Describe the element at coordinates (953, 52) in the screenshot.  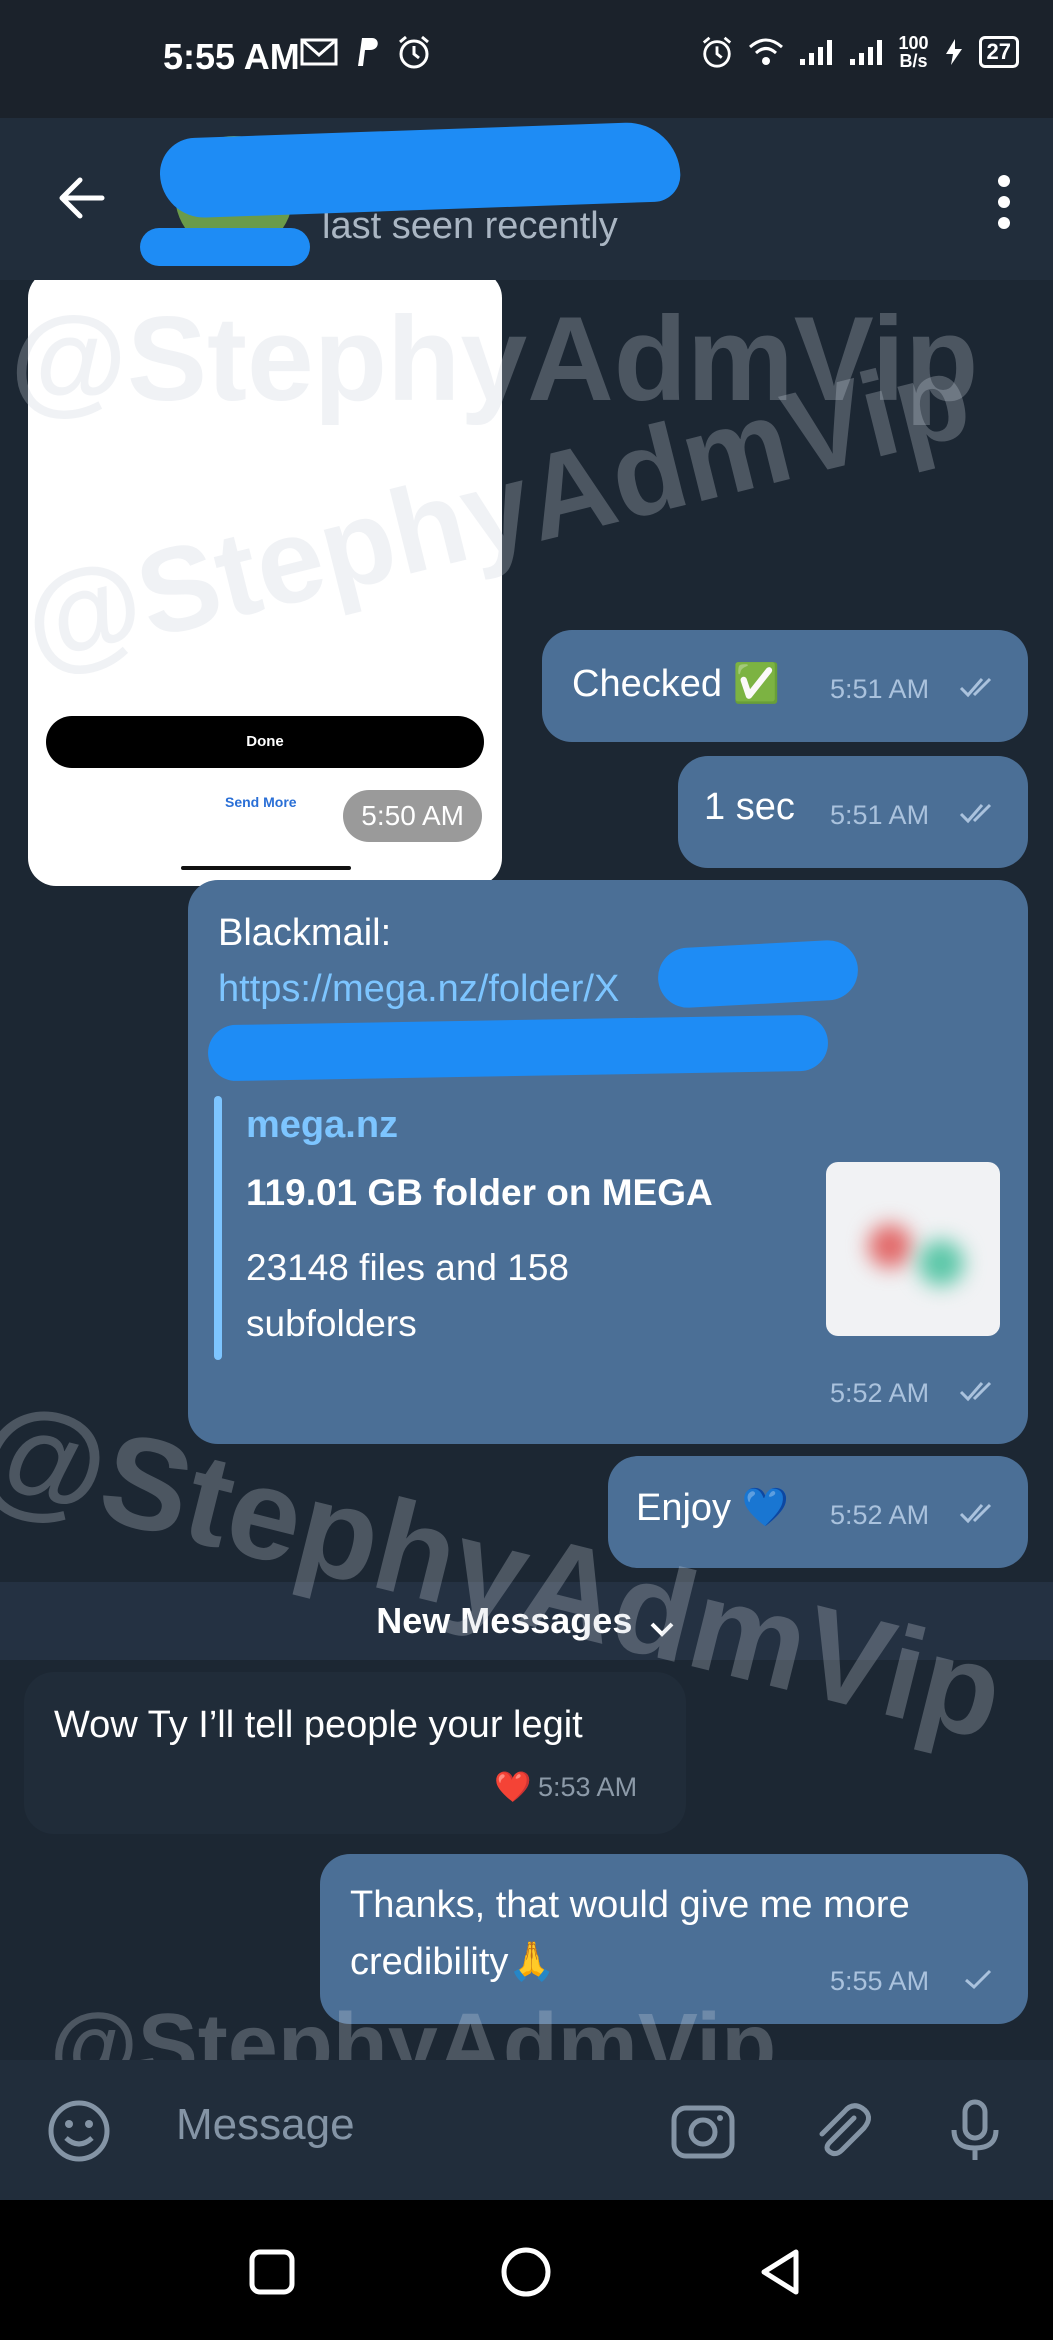
I see `charging-icon` at that location.